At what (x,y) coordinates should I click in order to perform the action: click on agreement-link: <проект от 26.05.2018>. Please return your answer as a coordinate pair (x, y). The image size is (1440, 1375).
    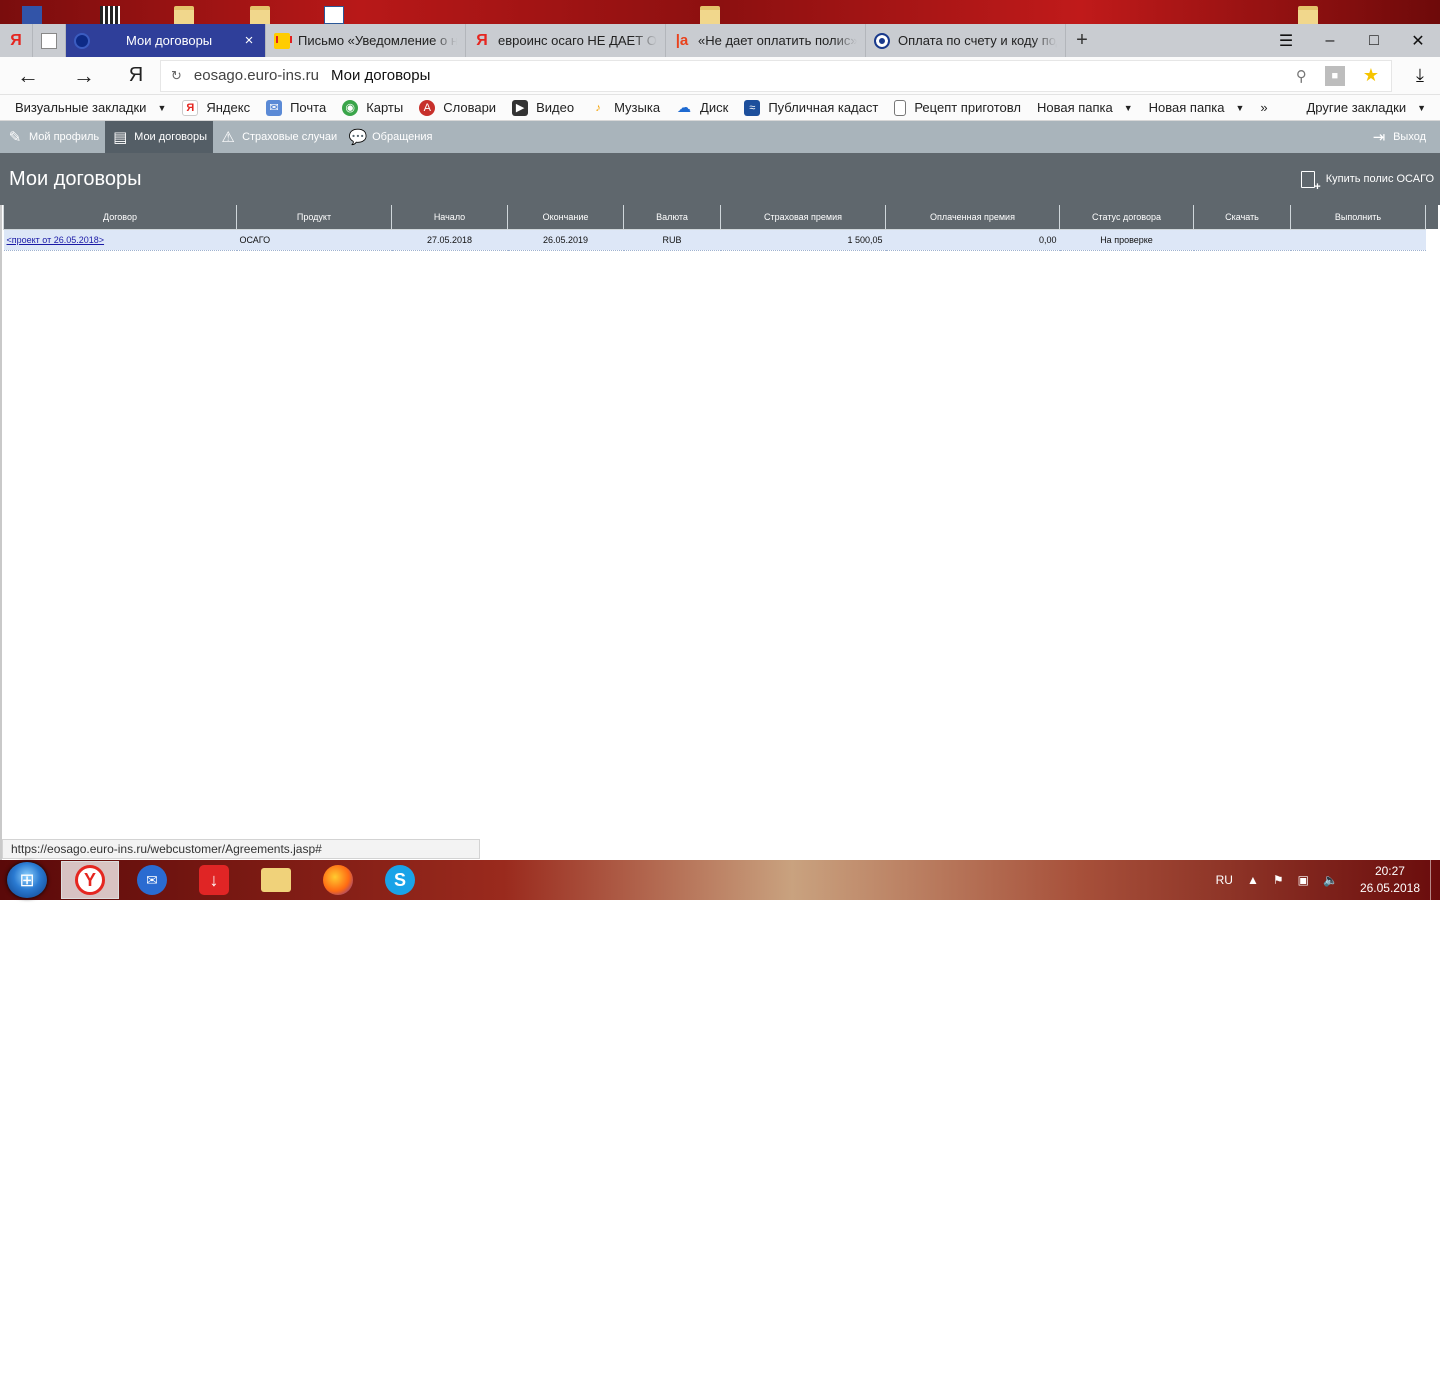
    Looking at the image, I should click on (56, 240).